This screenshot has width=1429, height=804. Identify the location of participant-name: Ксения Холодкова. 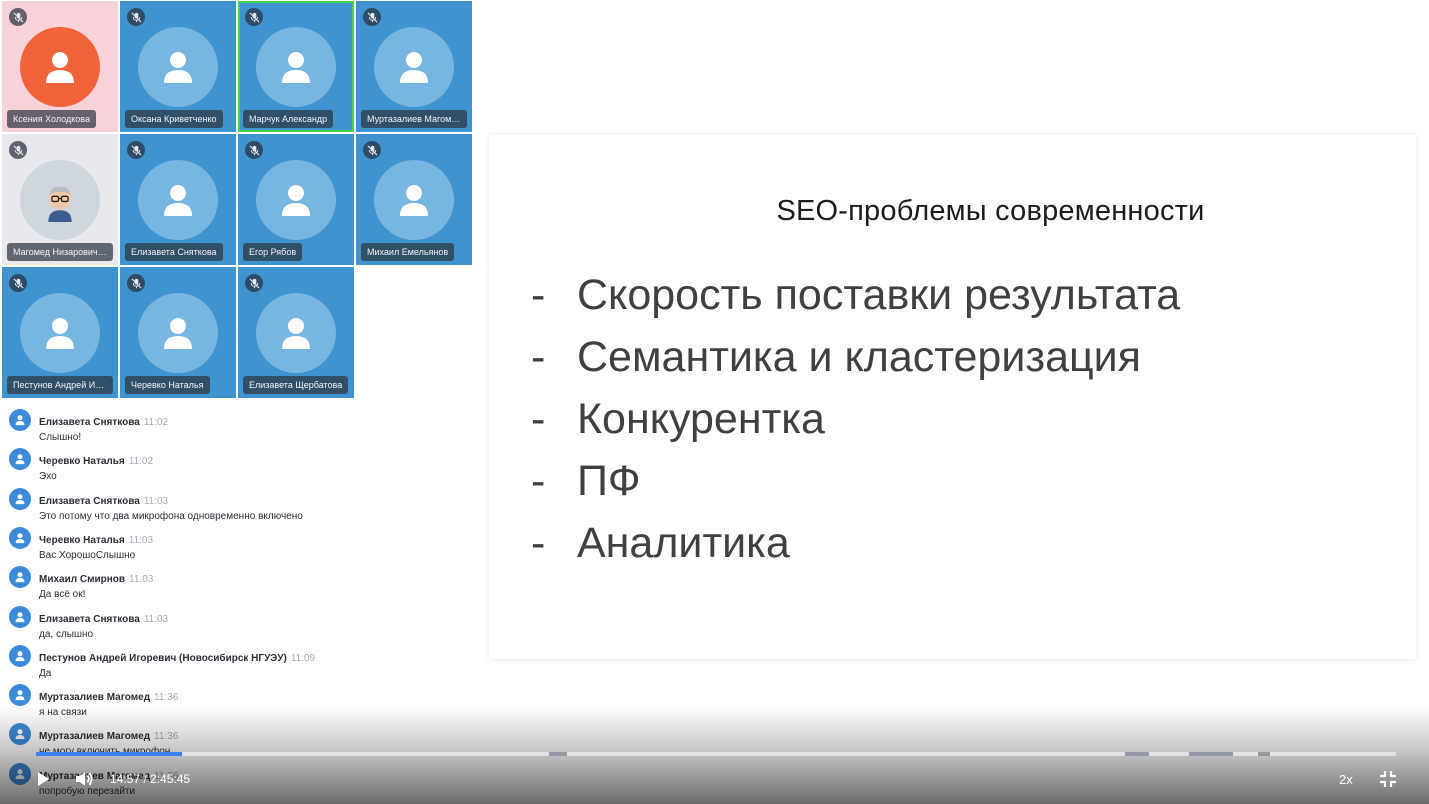
(51, 119).